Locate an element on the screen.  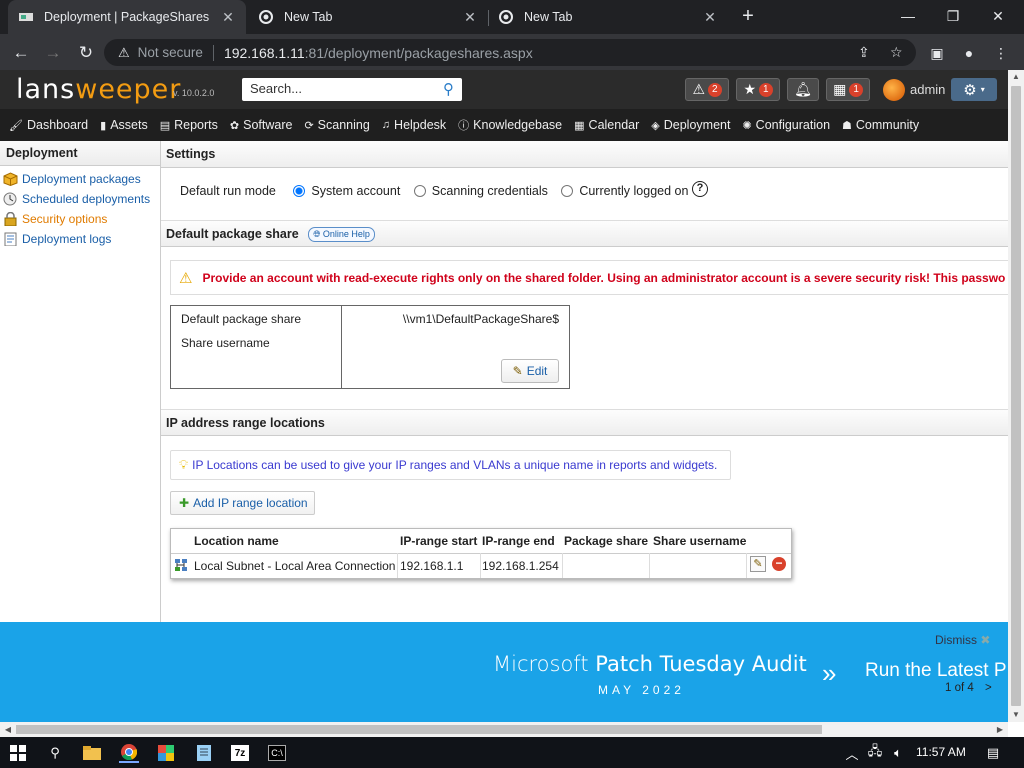
search-input: Search... ⚲ is located at coordinates (352, 89).